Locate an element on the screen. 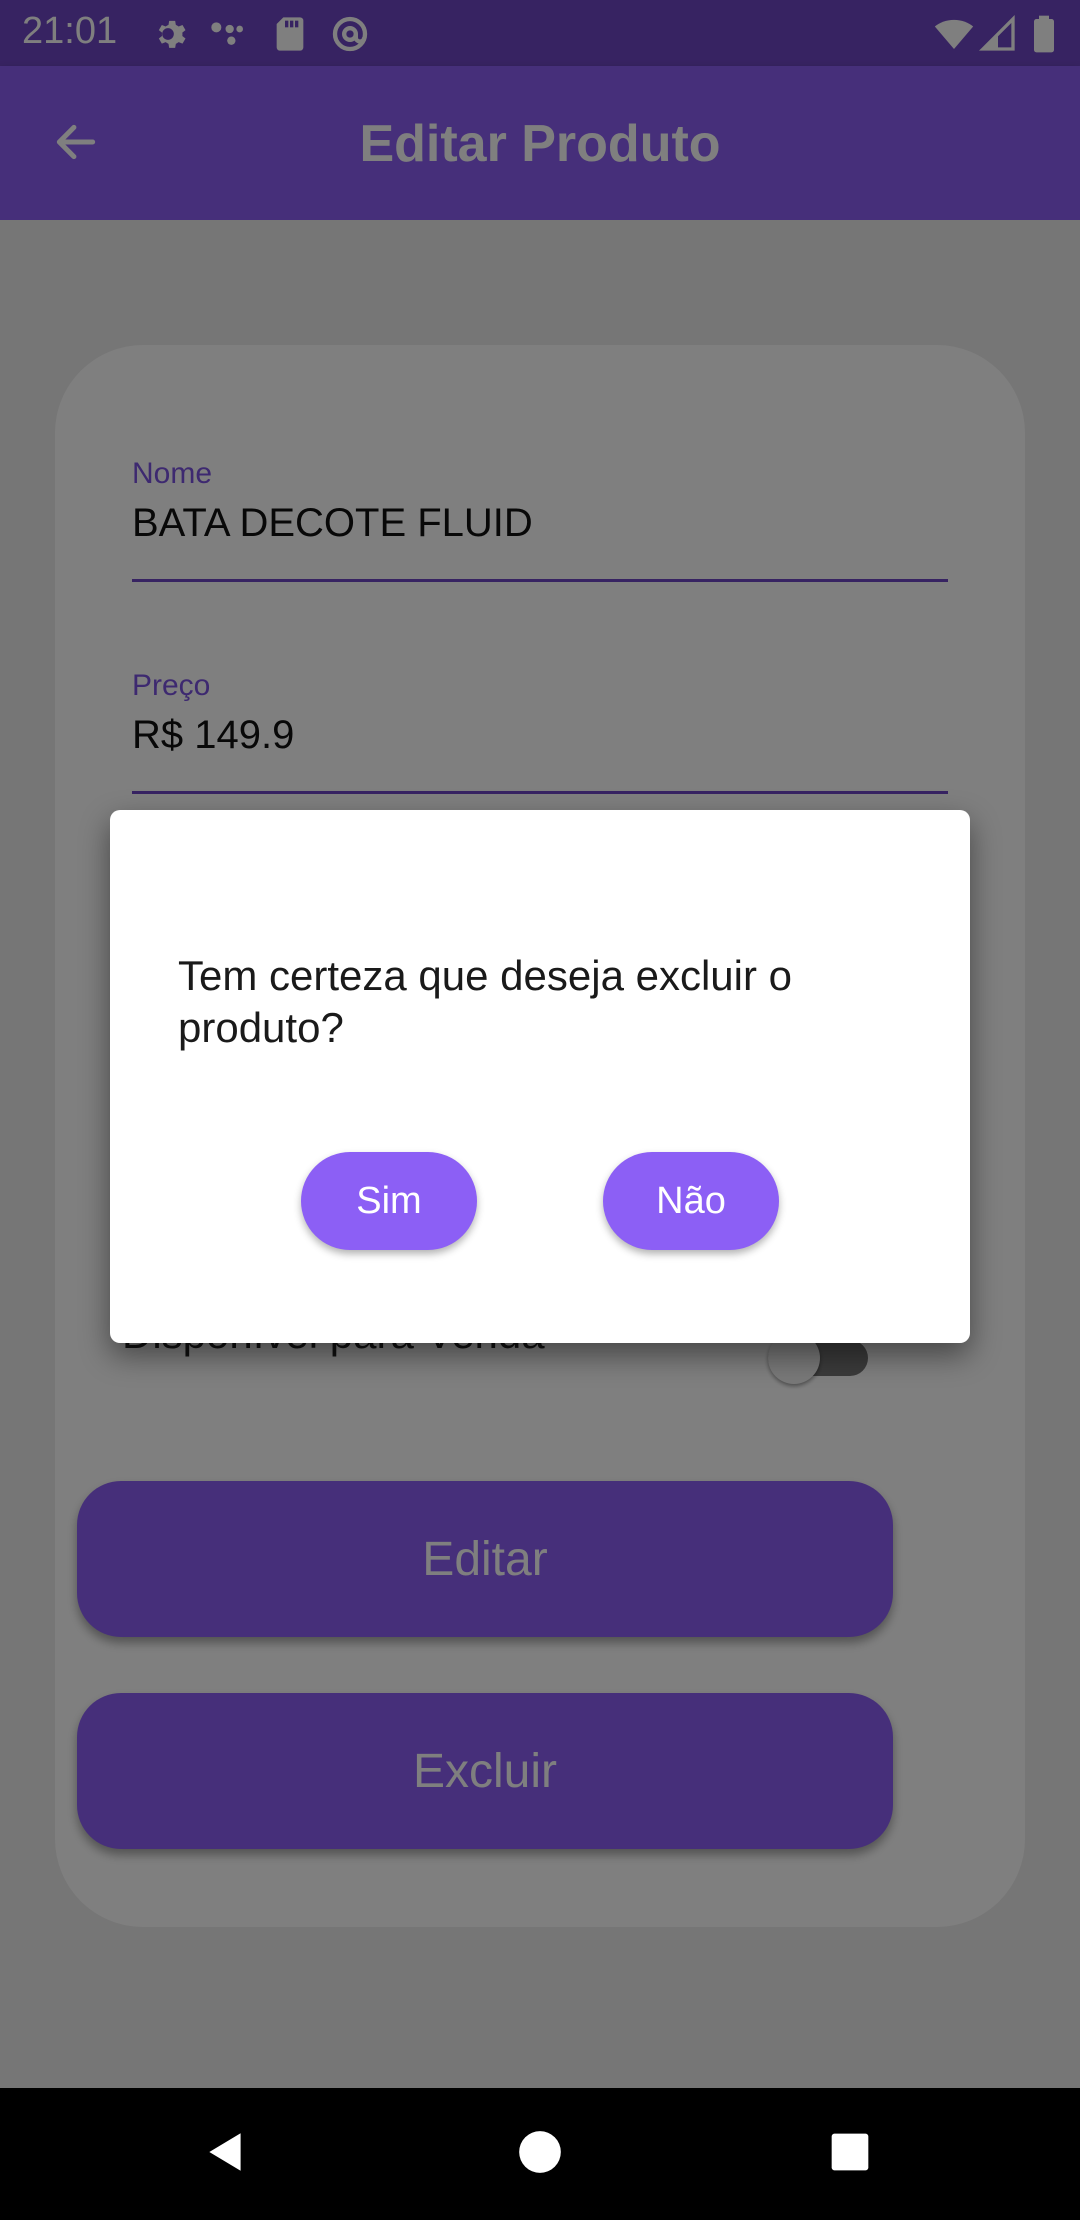 The width and height of the screenshot is (1080, 2220). nav-home-button is located at coordinates (540, 2154).